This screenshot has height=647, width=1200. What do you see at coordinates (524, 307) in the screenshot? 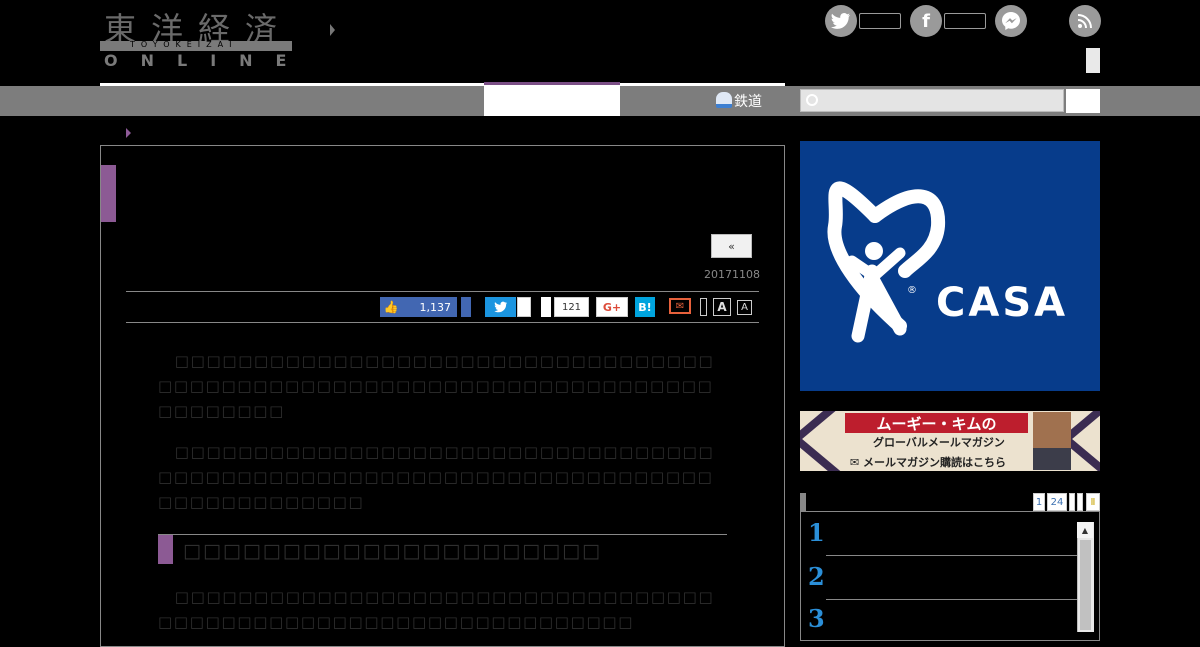
I see `tweet-count` at bounding box center [524, 307].